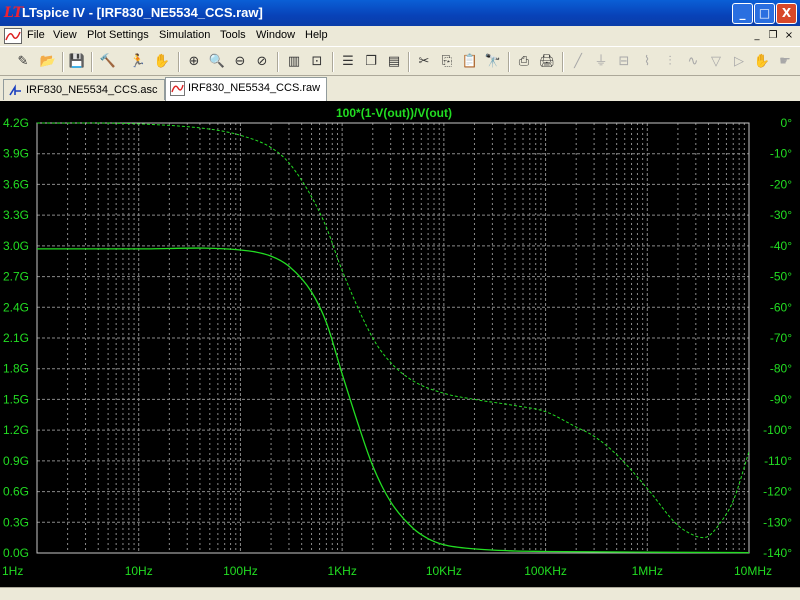  Describe the element at coordinates (275, 35) in the screenshot. I see `menu-window: Window` at that location.